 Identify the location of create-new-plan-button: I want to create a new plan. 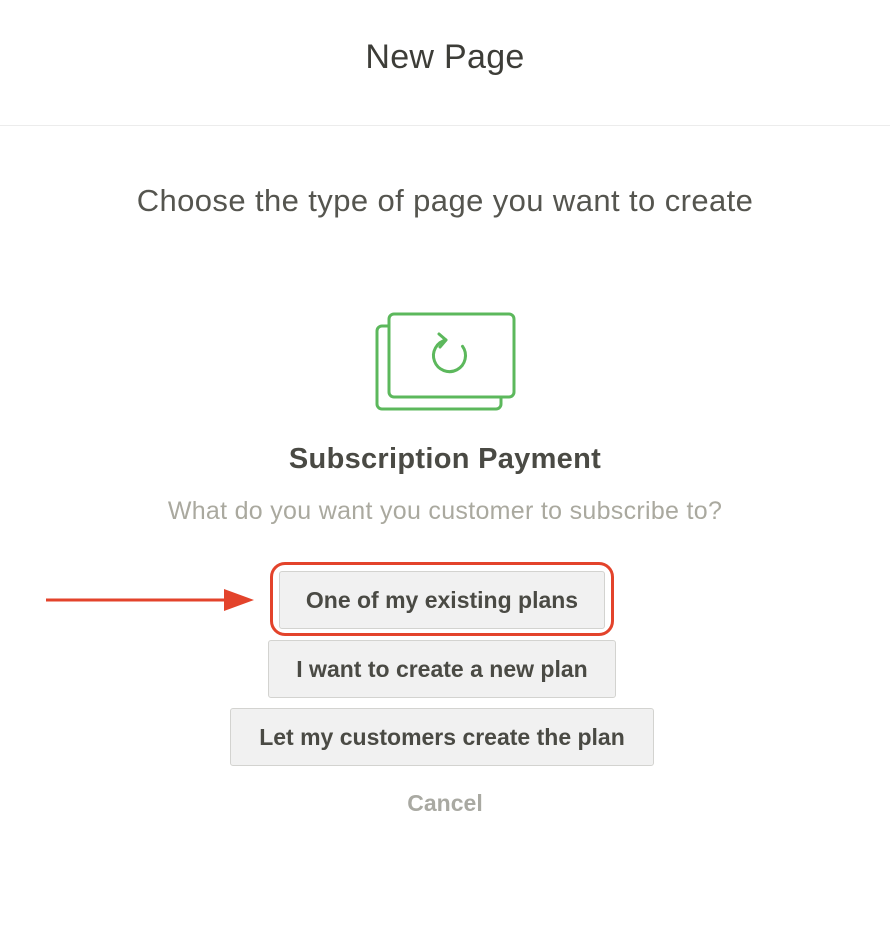
(442, 669).